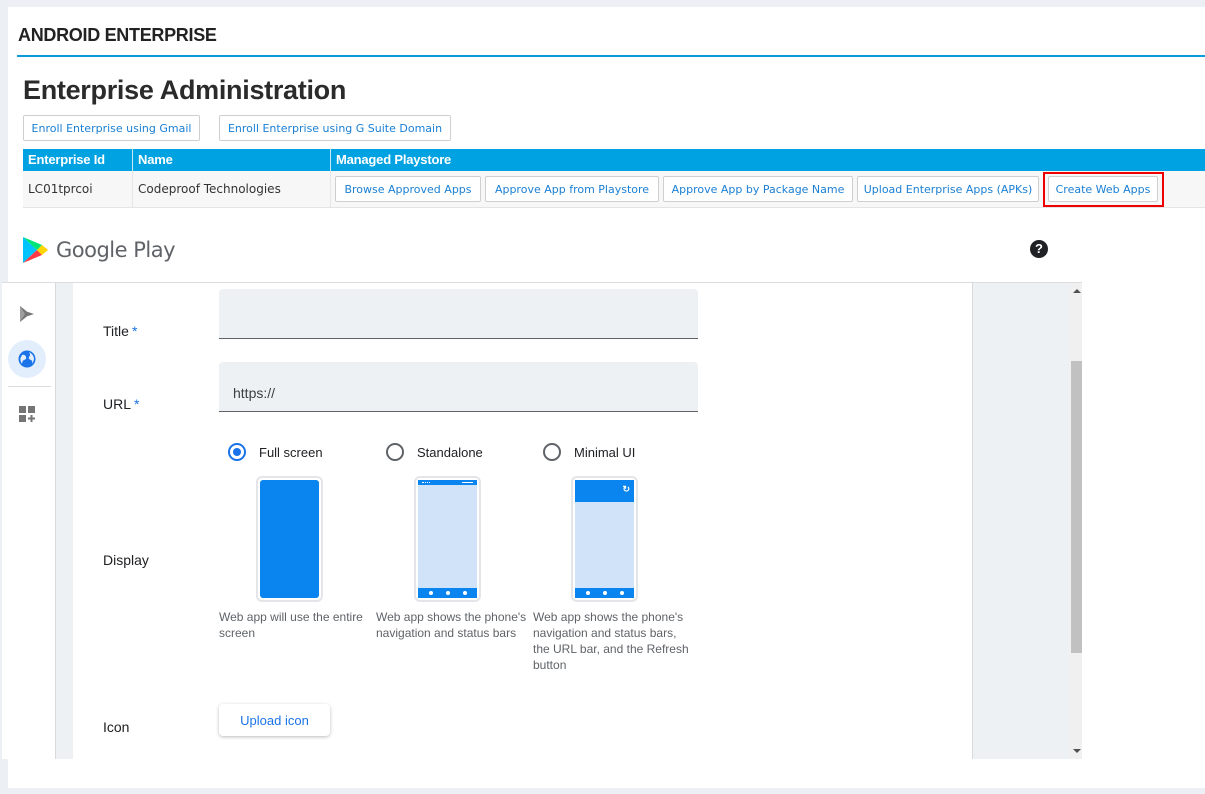  What do you see at coordinates (27, 359) in the screenshot?
I see `web-globe-icon` at bounding box center [27, 359].